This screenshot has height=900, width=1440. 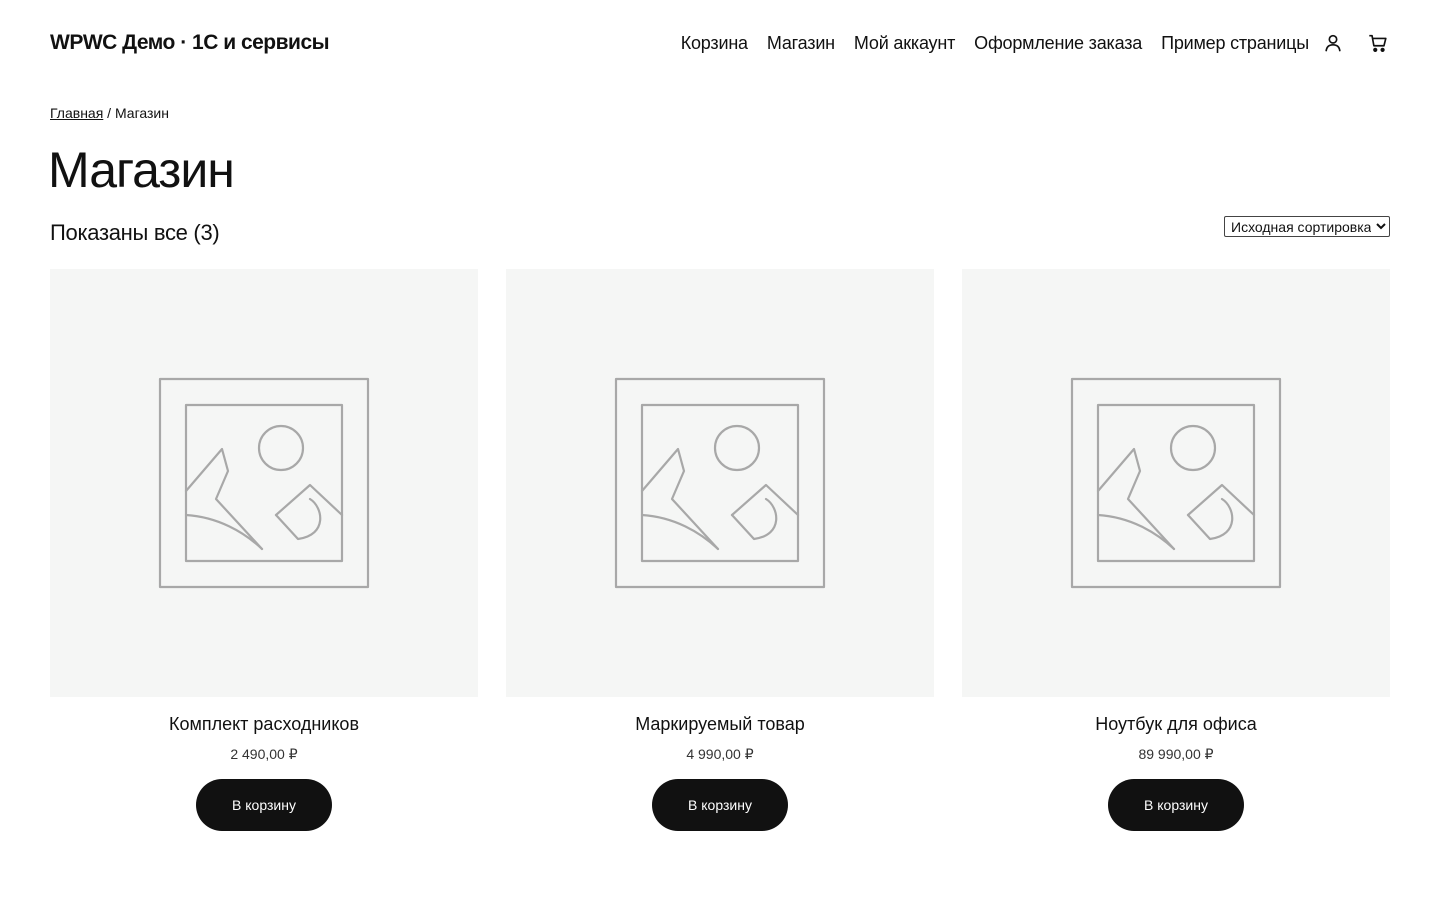 What do you see at coordinates (720, 754) in the screenshot?
I see `product-price: 4 990,00 ₽` at bounding box center [720, 754].